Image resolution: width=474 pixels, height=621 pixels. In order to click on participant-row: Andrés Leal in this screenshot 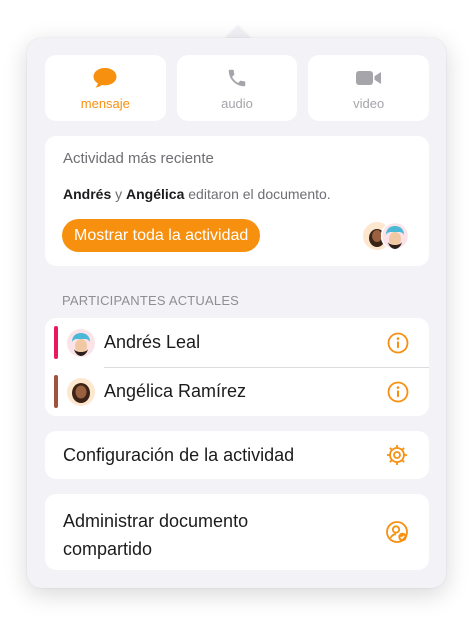, I will do `click(237, 343)`.